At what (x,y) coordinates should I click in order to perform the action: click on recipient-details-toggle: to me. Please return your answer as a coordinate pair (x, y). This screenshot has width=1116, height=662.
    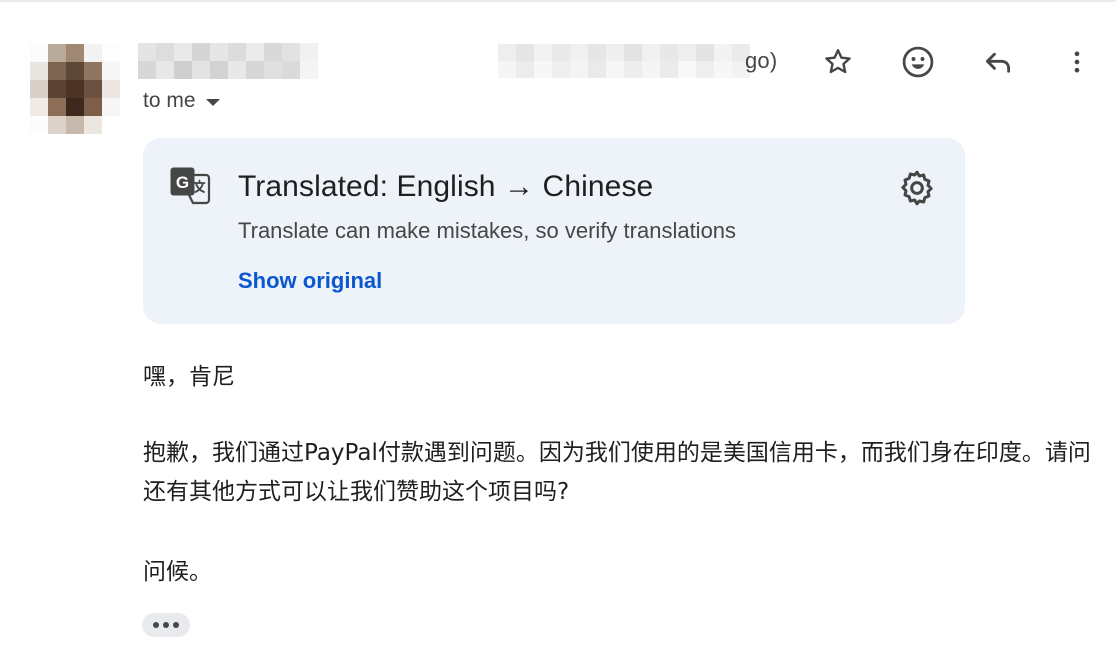
    Looking at the image, I should click on (181, 101).